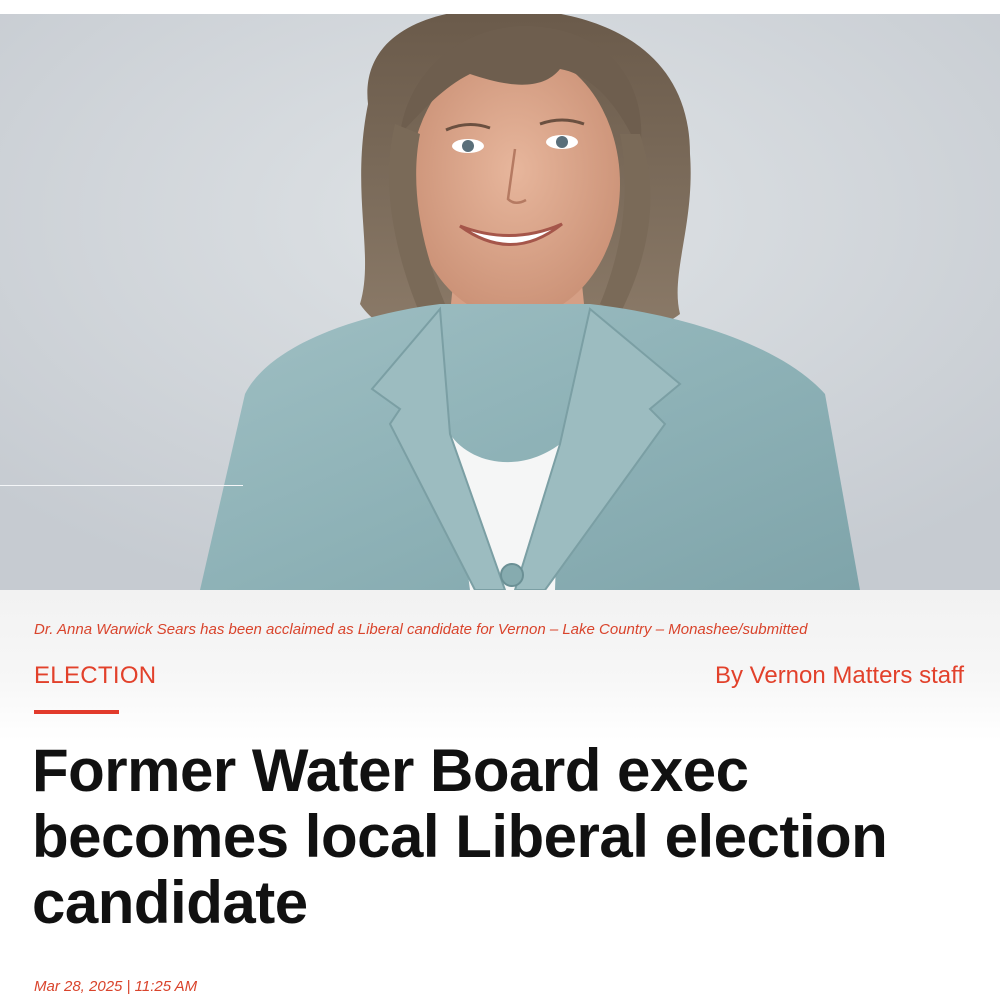 Image resolution: width=1000 pixels, height=1000 pixels. What do you see at coordinates (839, 675) in the screenshot?
I see `byline: By Vernon Matters staff` at bounding box center [839, 675].